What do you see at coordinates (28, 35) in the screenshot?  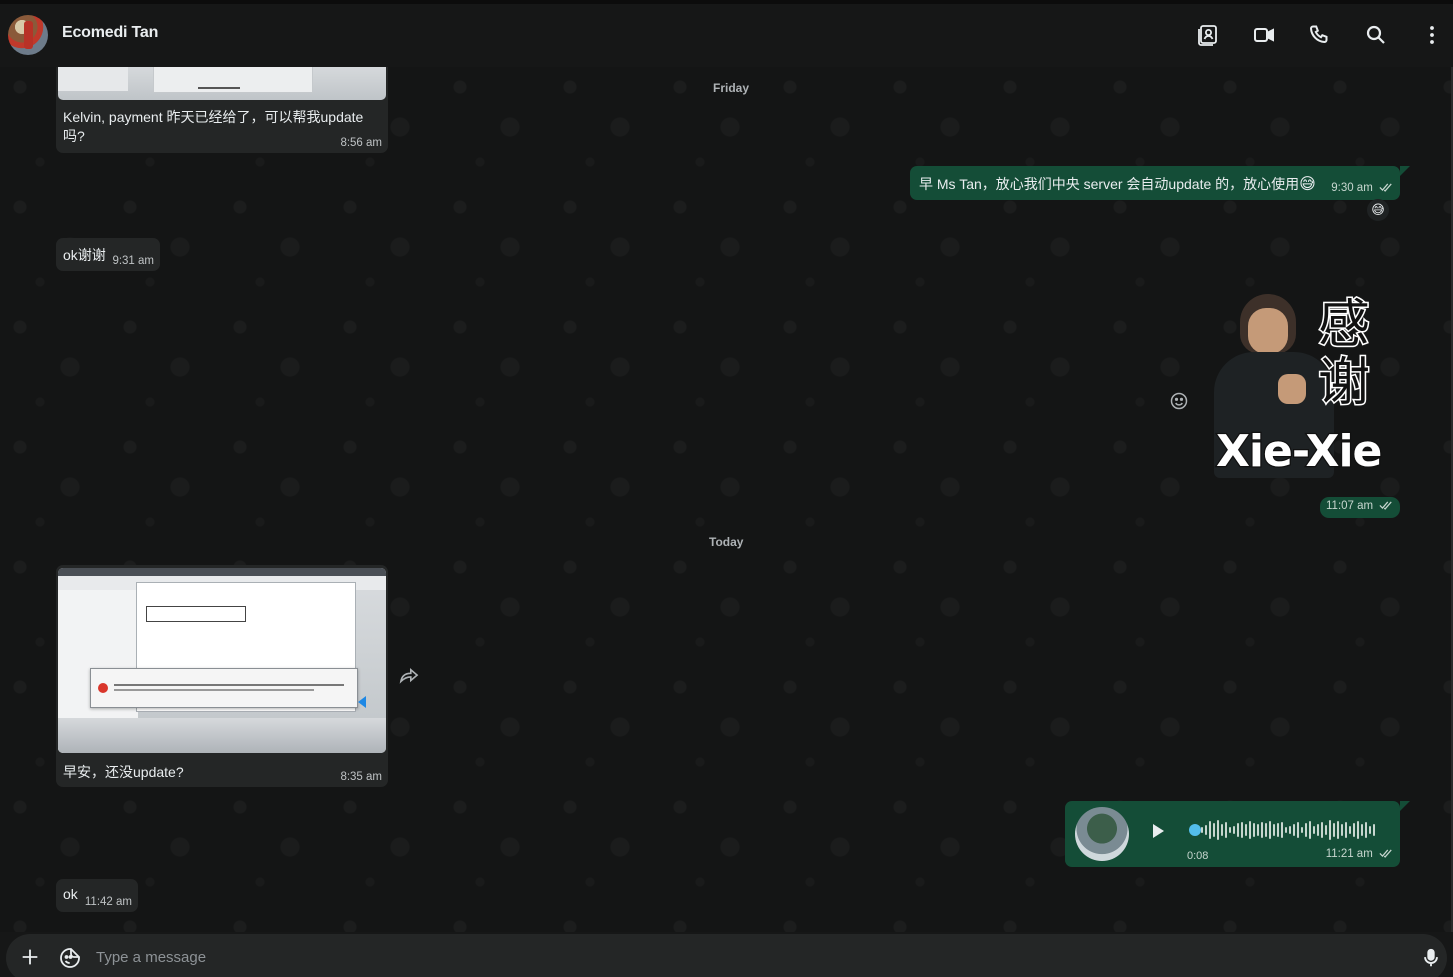 I see `contact-avatar` at bounding box center [28, 35].